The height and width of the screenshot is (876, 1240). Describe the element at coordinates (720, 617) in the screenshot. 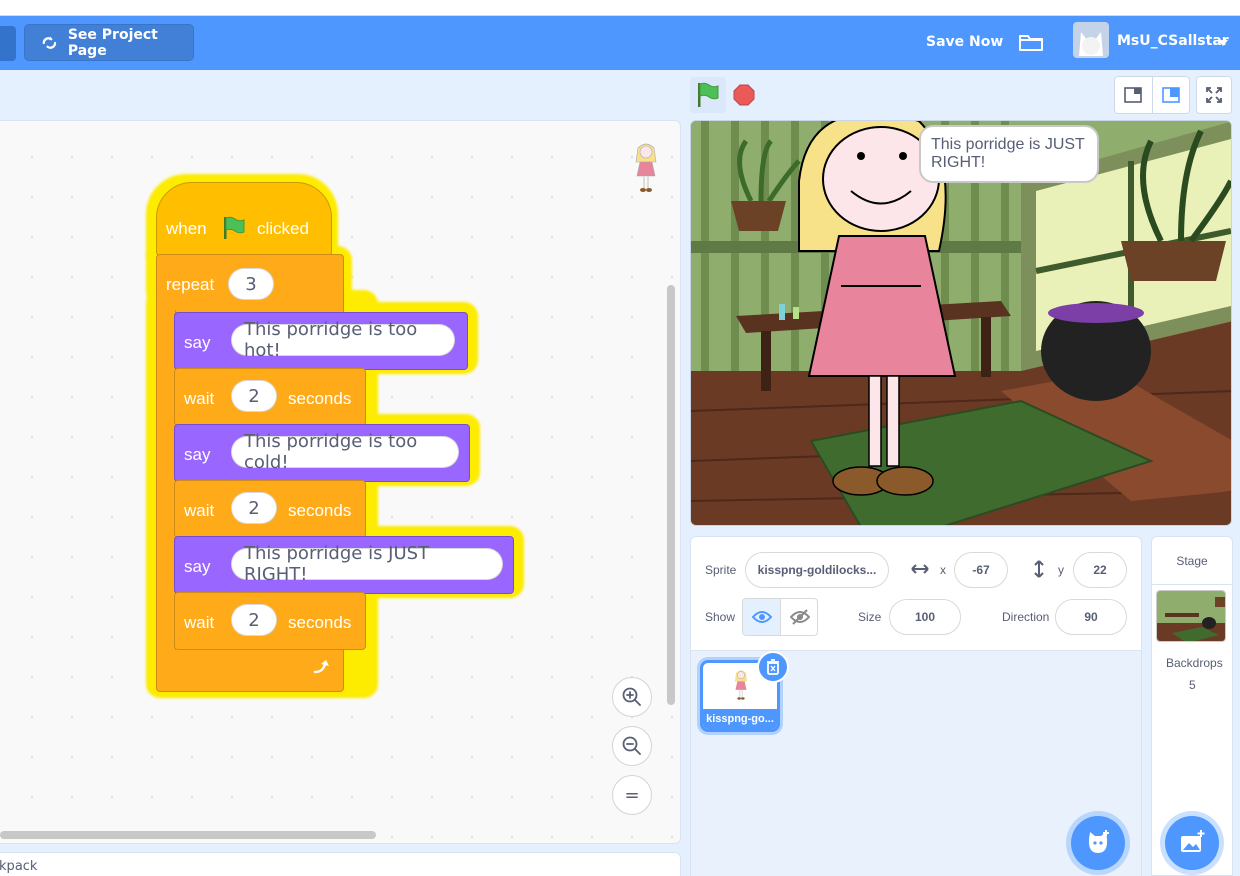

I see `show-label: Show` at that location.